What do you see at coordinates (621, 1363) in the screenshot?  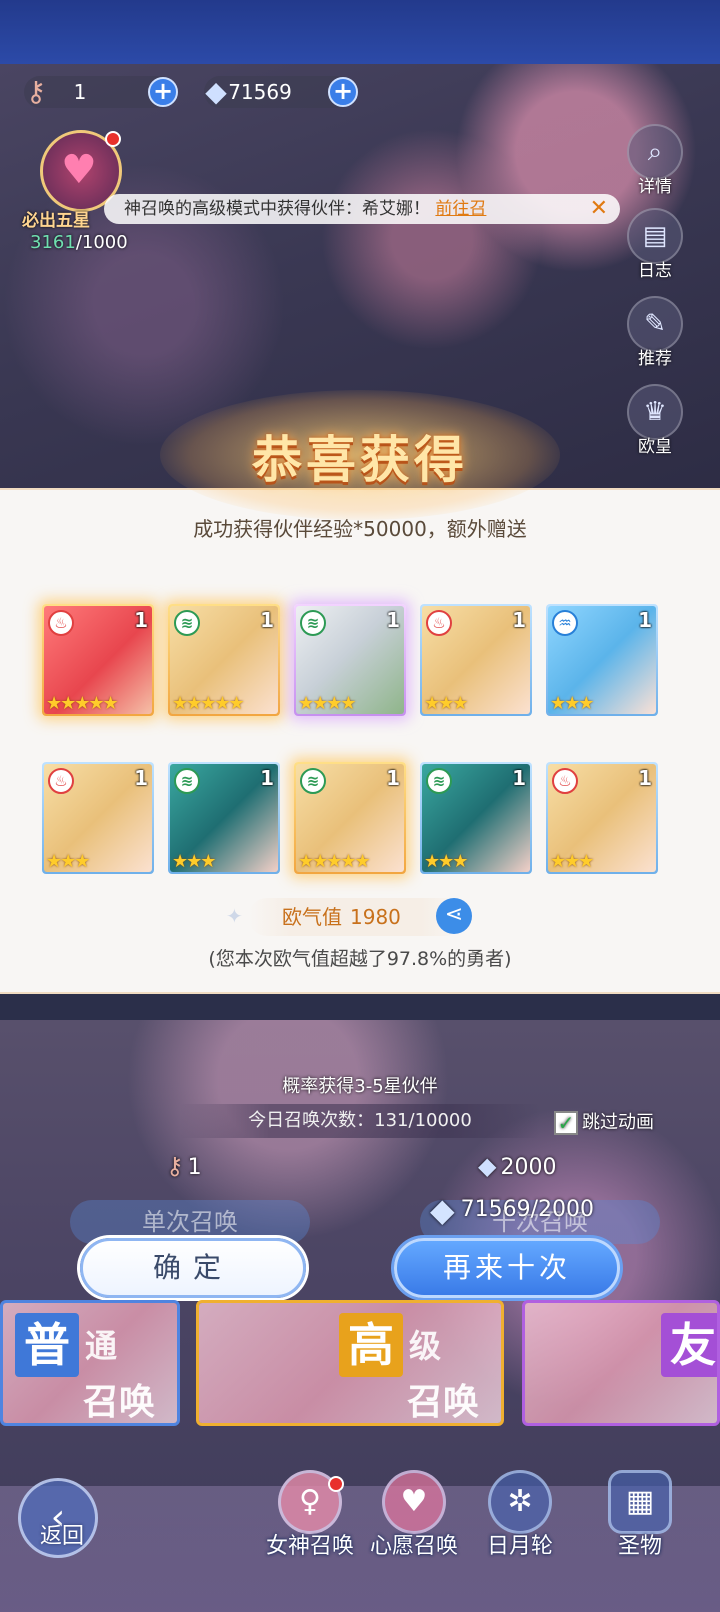 I see `banner-friend-summon: 友` at bounding box center [621, 1363].